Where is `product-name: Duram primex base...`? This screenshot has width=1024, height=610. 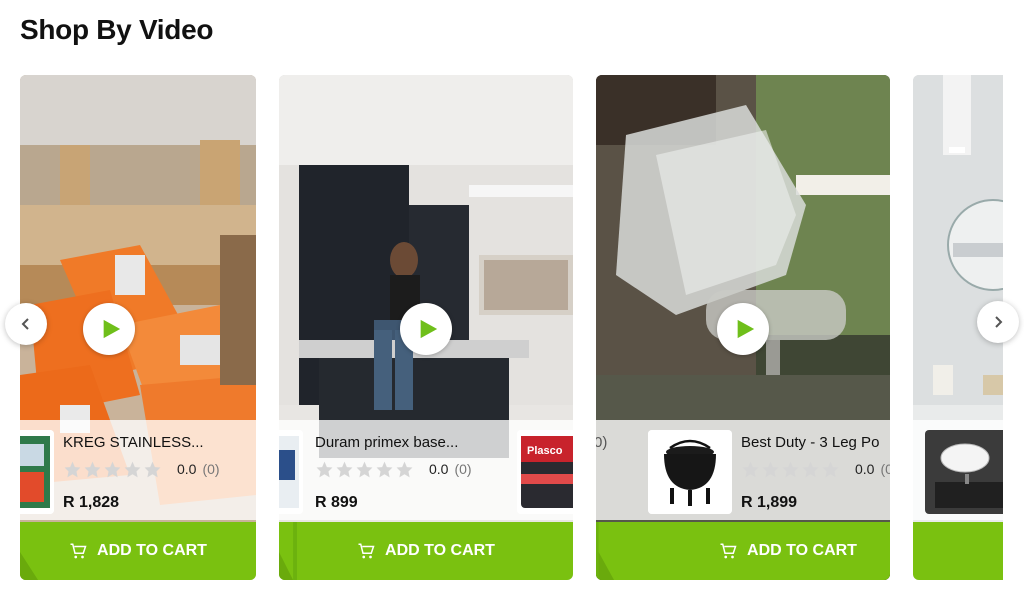
product-name: Duram primex base... is located at coordinates (386, 442).